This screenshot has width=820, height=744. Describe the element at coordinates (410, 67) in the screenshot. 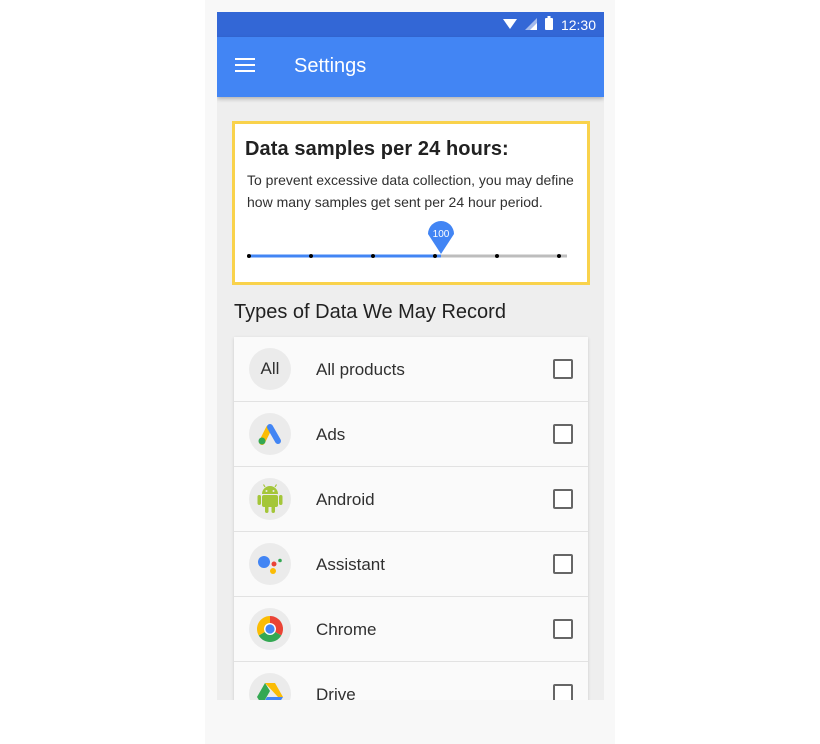

I see `app-bar: Settings` at that location.